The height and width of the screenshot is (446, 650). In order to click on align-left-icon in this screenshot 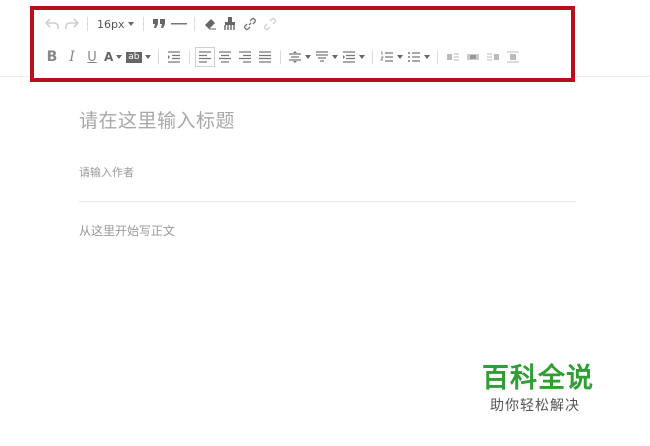, I will do `click(204, 57)`.